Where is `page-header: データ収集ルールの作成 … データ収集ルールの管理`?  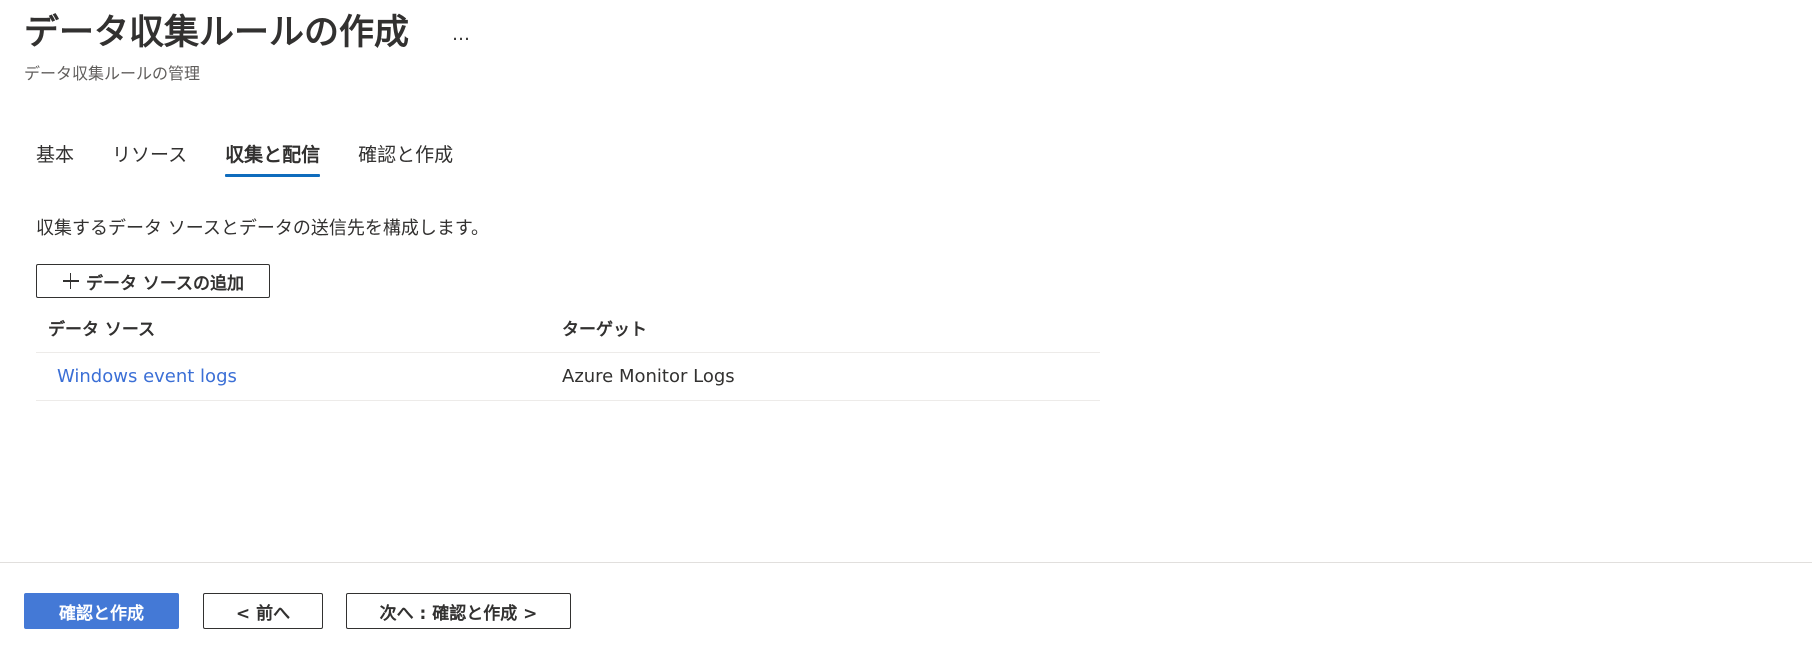 page-header: データ収集ルールの作成 … データ収集ルールの管理 is located at coordinates (250, 47).